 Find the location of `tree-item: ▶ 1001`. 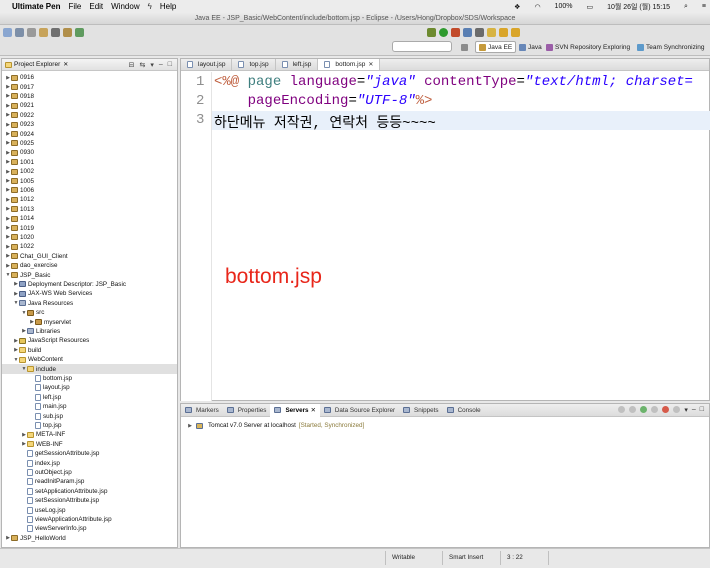

tree-item: ▶ 1001 is located at coordinates (18, 162).